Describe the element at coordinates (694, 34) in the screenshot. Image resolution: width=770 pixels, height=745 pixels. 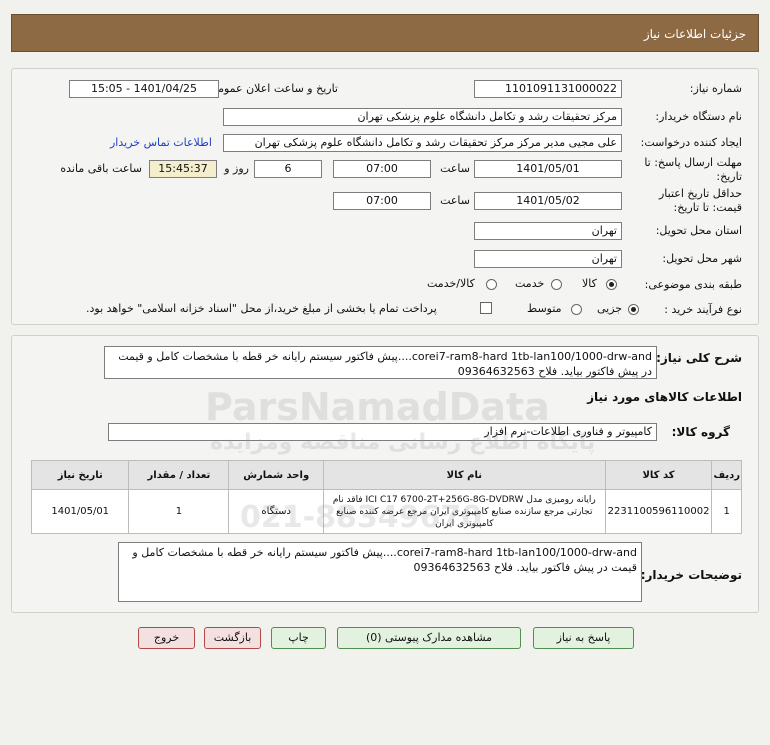
I see `page-title: جزئیات اطلاعات نیاز` at that location.